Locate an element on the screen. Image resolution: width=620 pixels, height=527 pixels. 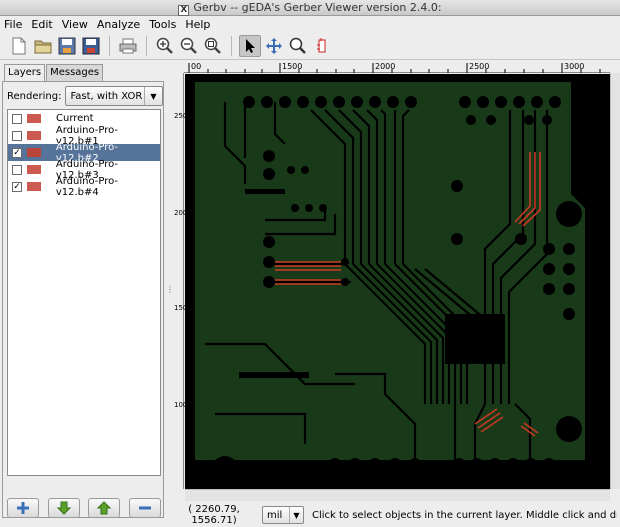
add-layer-button is located at coordinates (23, 508).